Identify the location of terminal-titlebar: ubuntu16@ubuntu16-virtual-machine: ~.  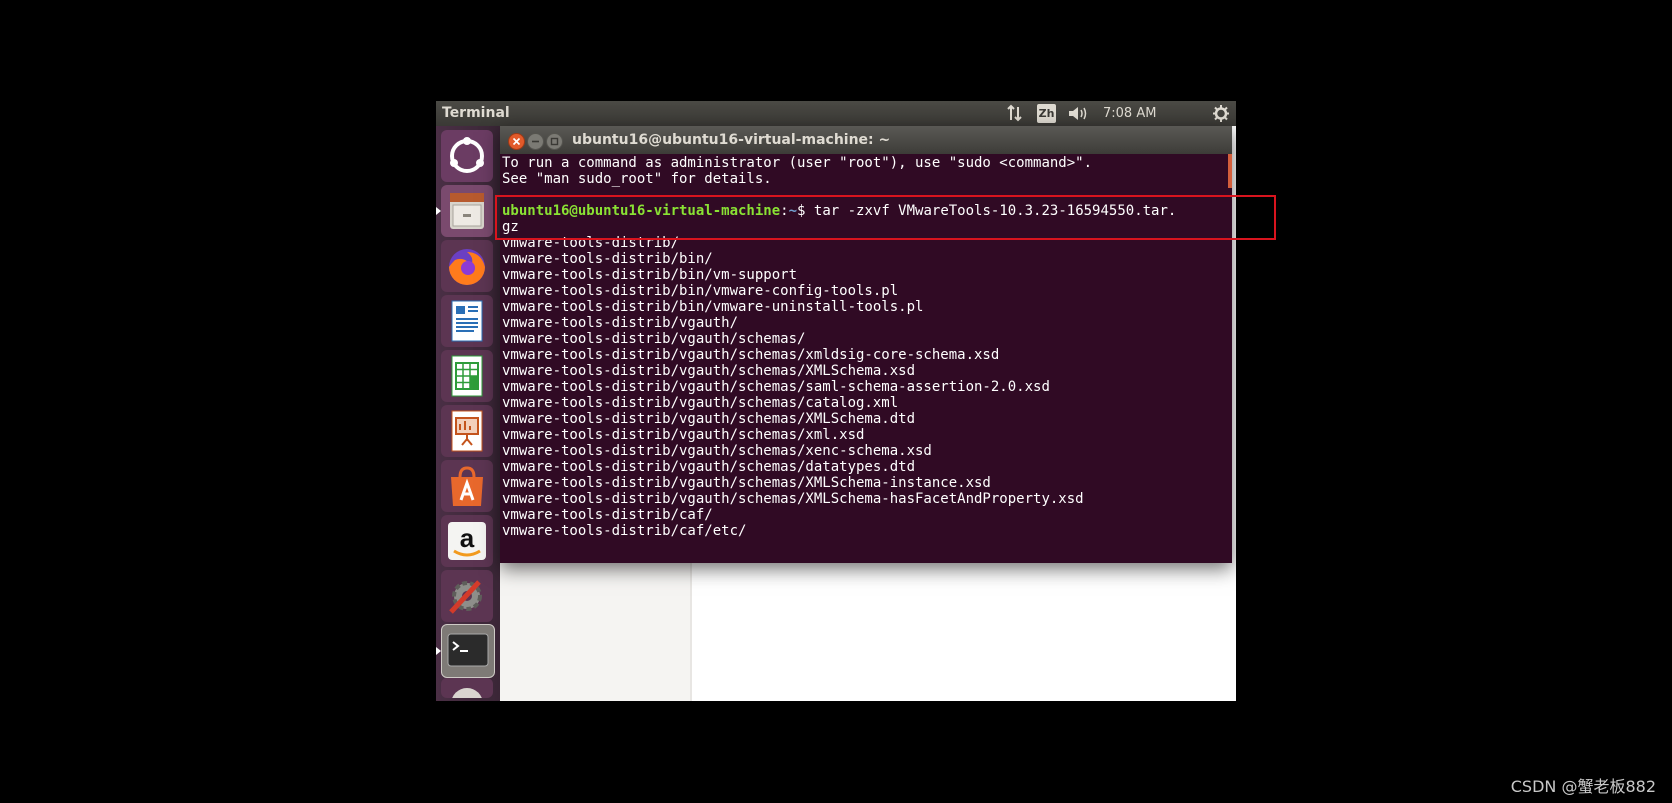
(866, 140).